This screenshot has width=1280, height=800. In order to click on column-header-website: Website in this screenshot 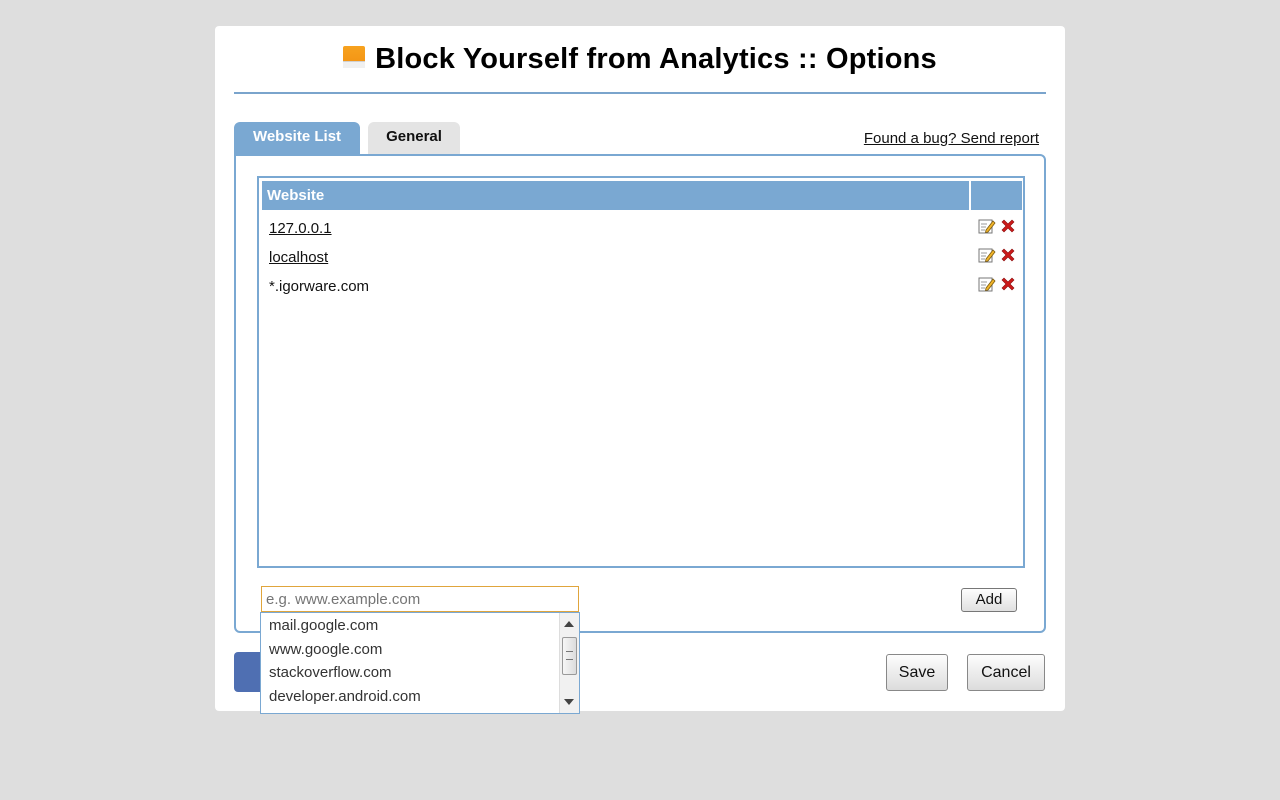, I will do `click(296, 195)`.